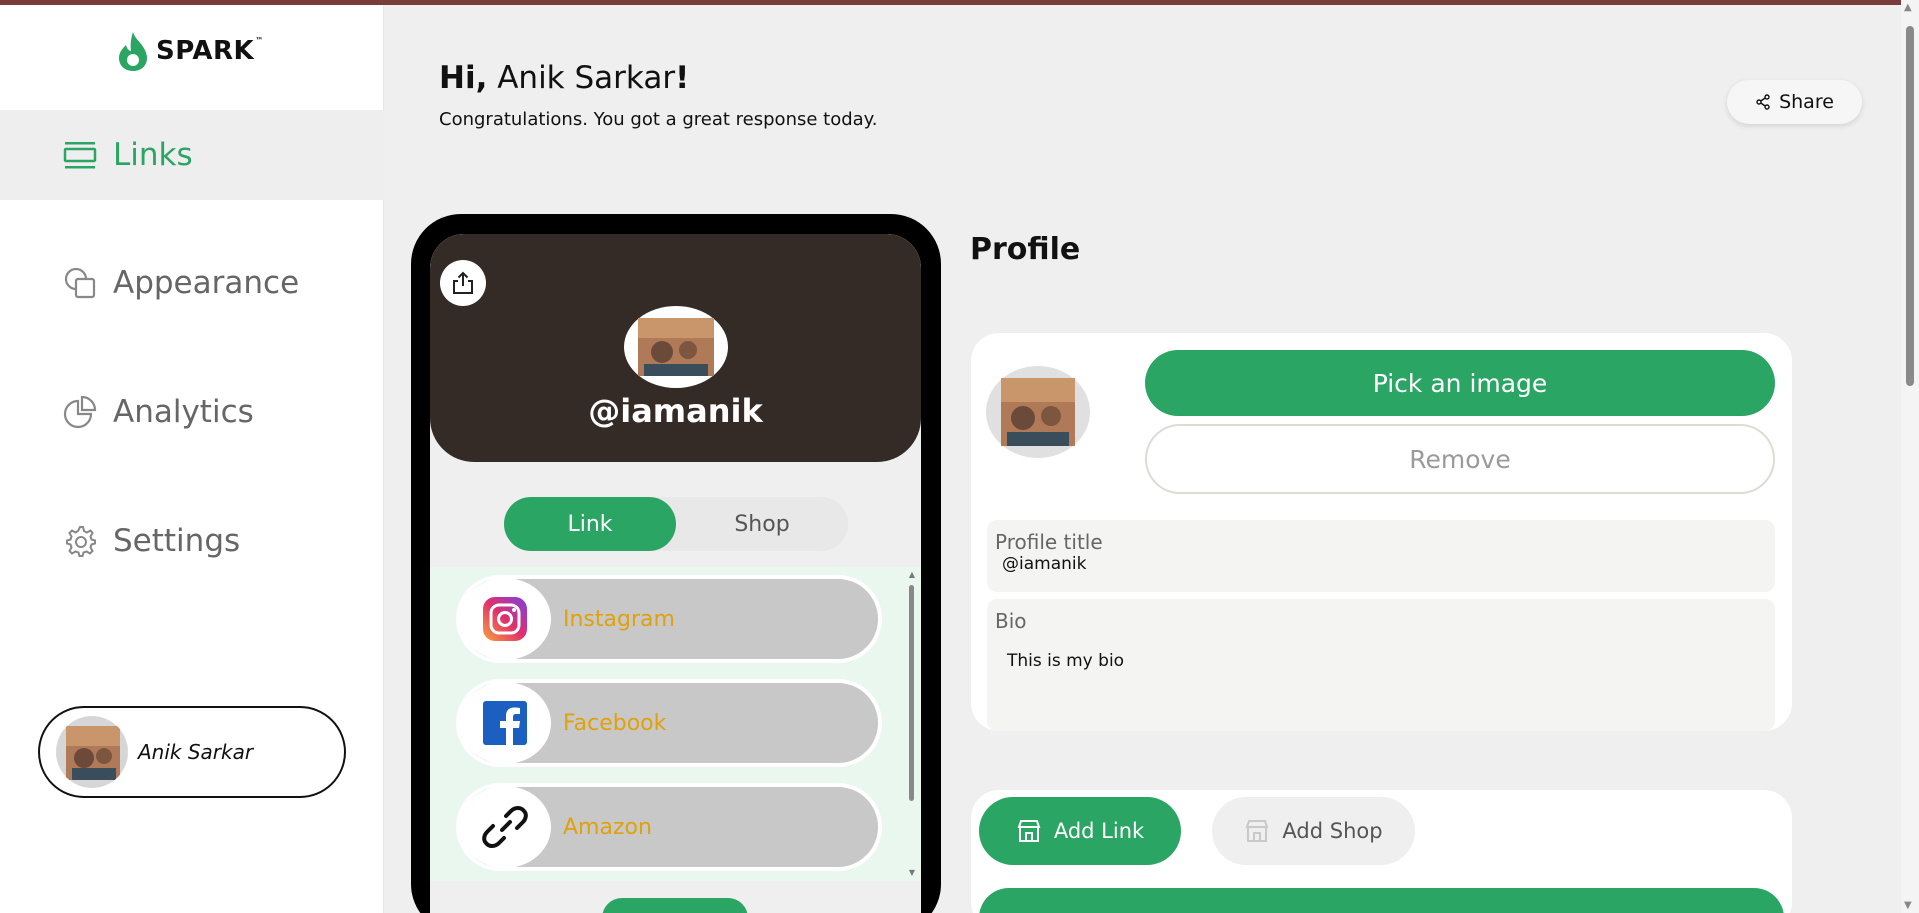 This screenshot has height=913, width=1919. I want to click on facebook-icon, so click(505, 723).